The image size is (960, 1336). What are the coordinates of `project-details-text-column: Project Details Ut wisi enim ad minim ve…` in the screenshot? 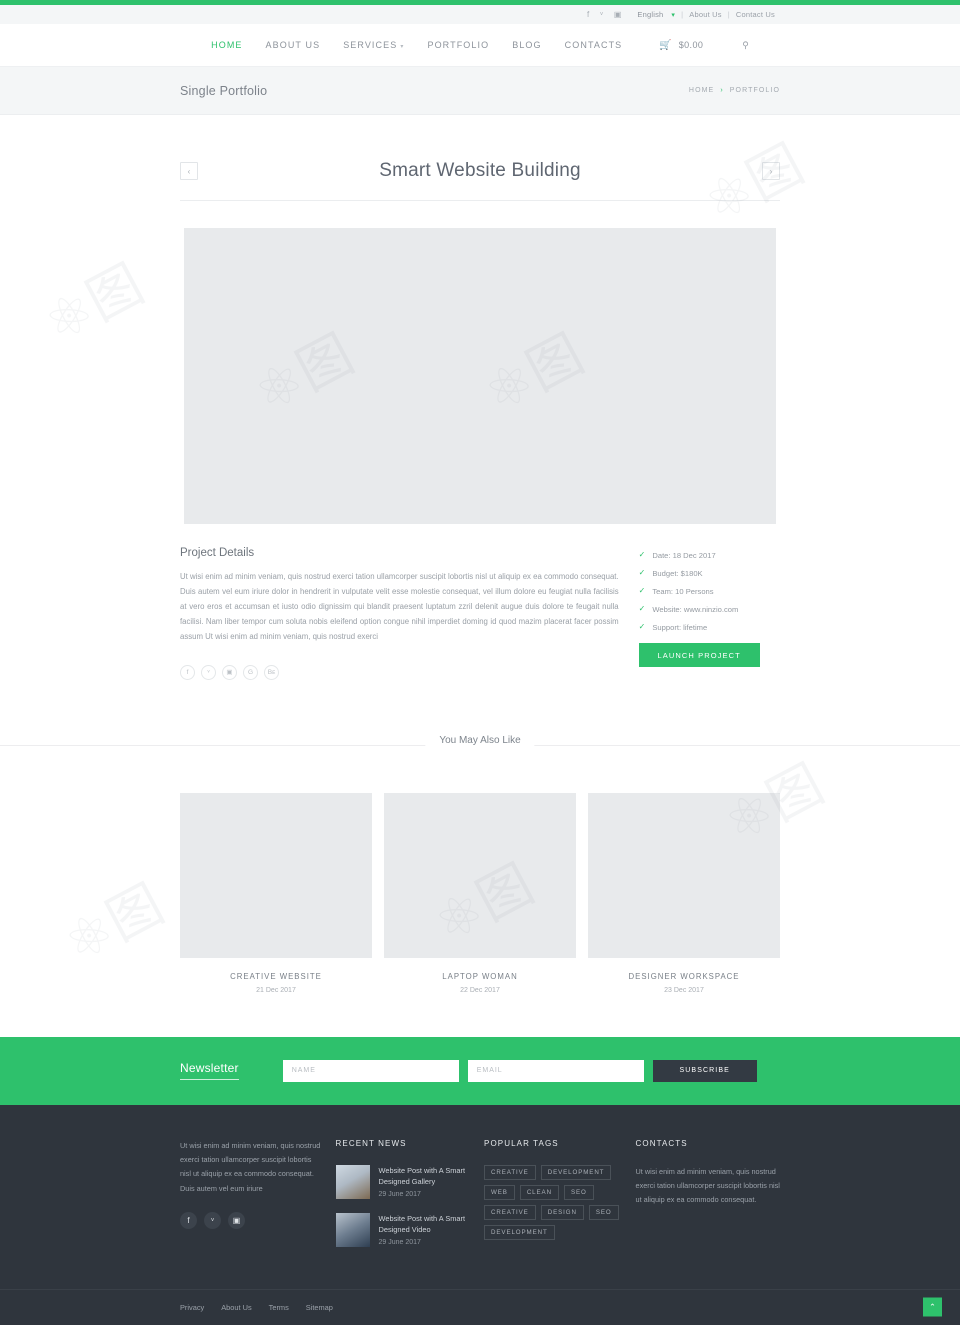 It's located at (399, 613).